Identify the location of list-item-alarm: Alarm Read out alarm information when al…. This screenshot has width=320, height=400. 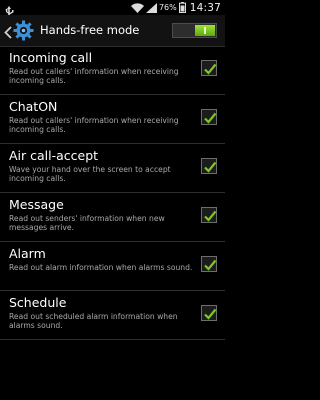
(112, 266).